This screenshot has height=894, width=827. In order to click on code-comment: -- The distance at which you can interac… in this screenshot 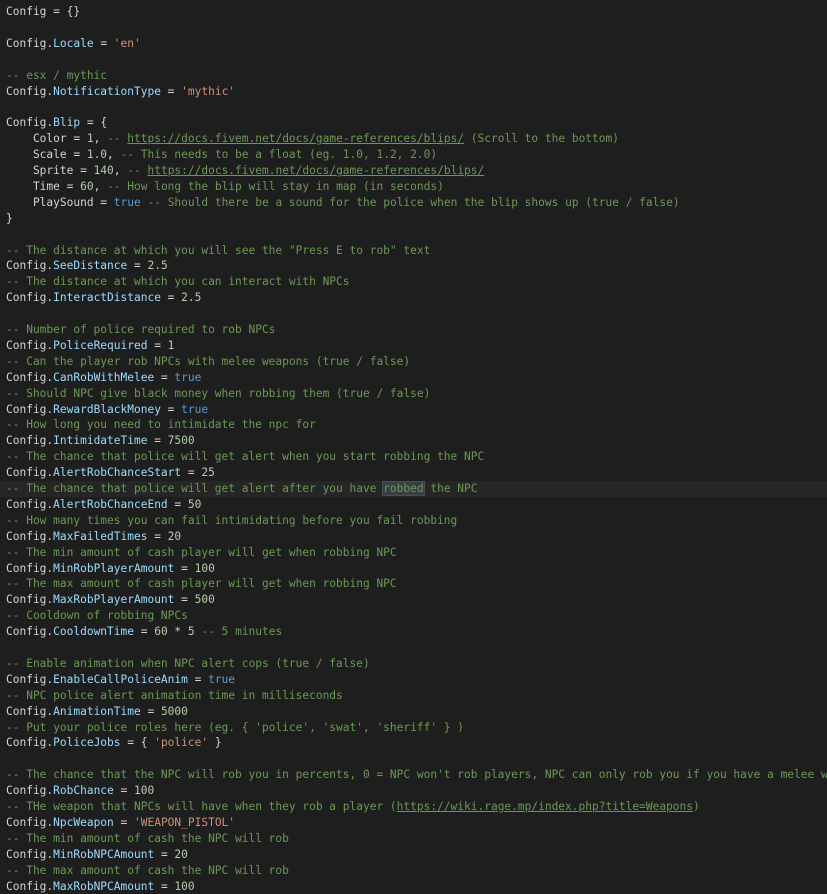, I will do `click(178, 282)`.